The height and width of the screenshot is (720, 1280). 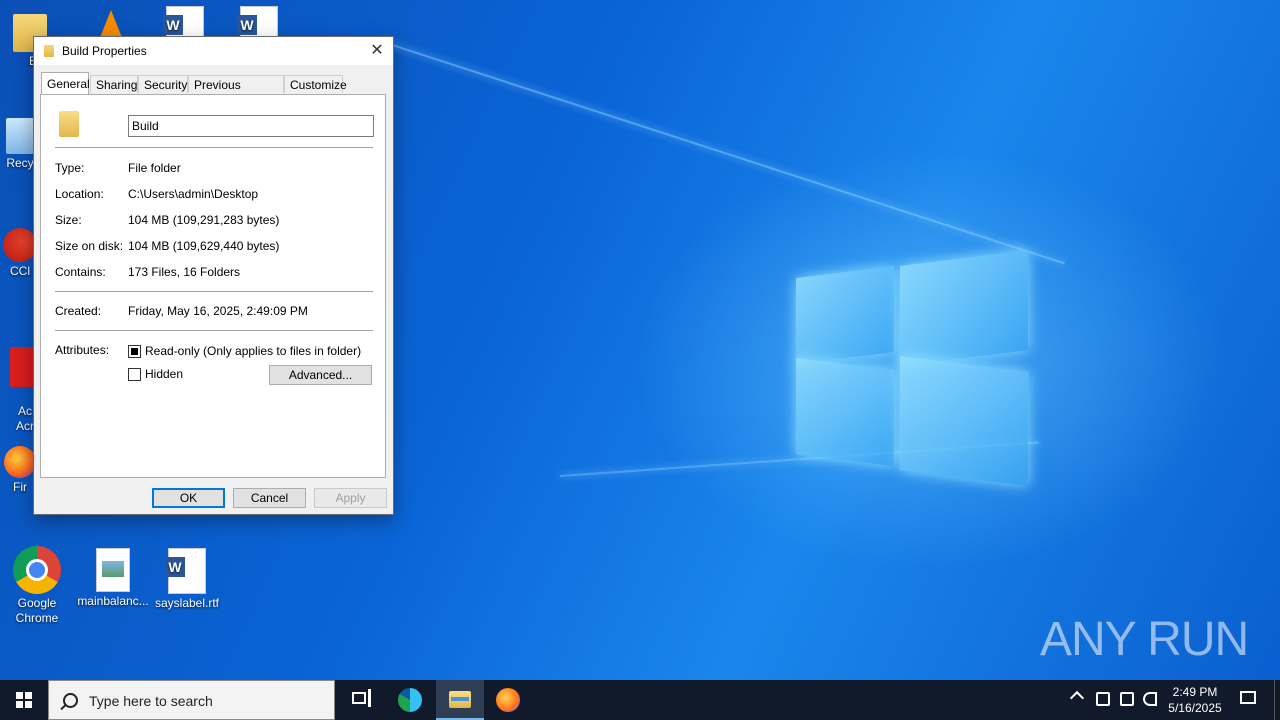 What do you see at coordinates (37, 610) in the screenshot?
I see `desktop-icon-label: Google Chrome` at bounding box center [37, 610].